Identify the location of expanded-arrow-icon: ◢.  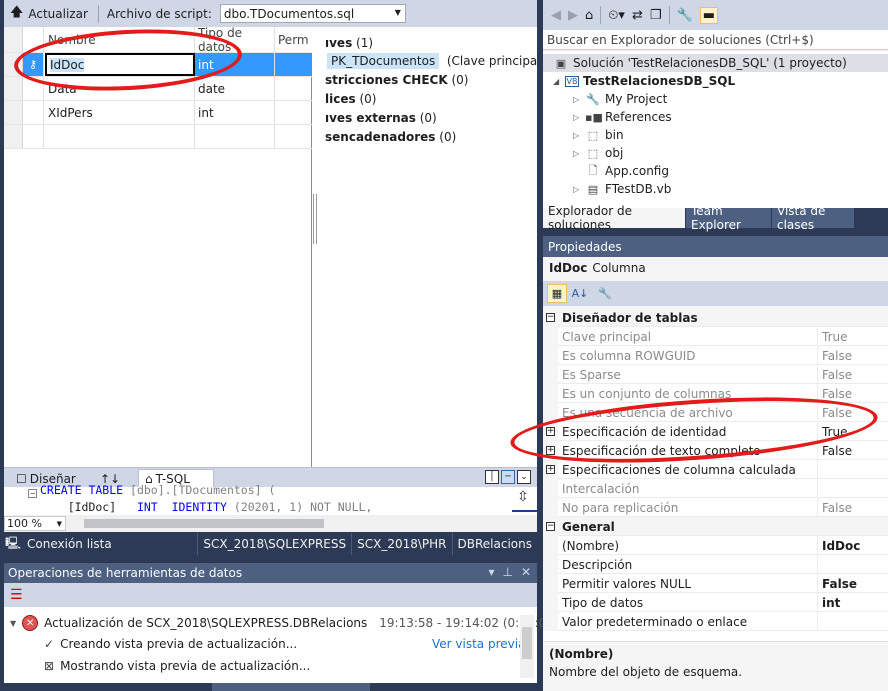
(559, 81).